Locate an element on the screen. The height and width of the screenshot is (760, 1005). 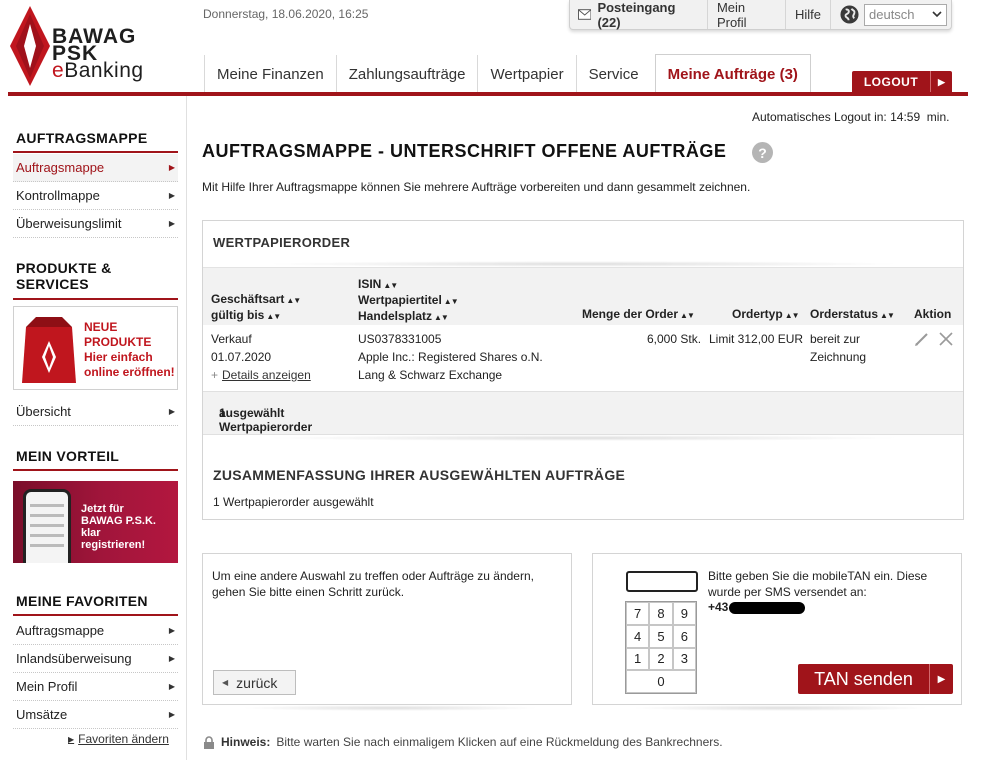
column-header-isin: ISIN ▲▼ Wertpapiertitel ▲▼ Handelsplatz ▲▼ is located at coordinates (408, 301).